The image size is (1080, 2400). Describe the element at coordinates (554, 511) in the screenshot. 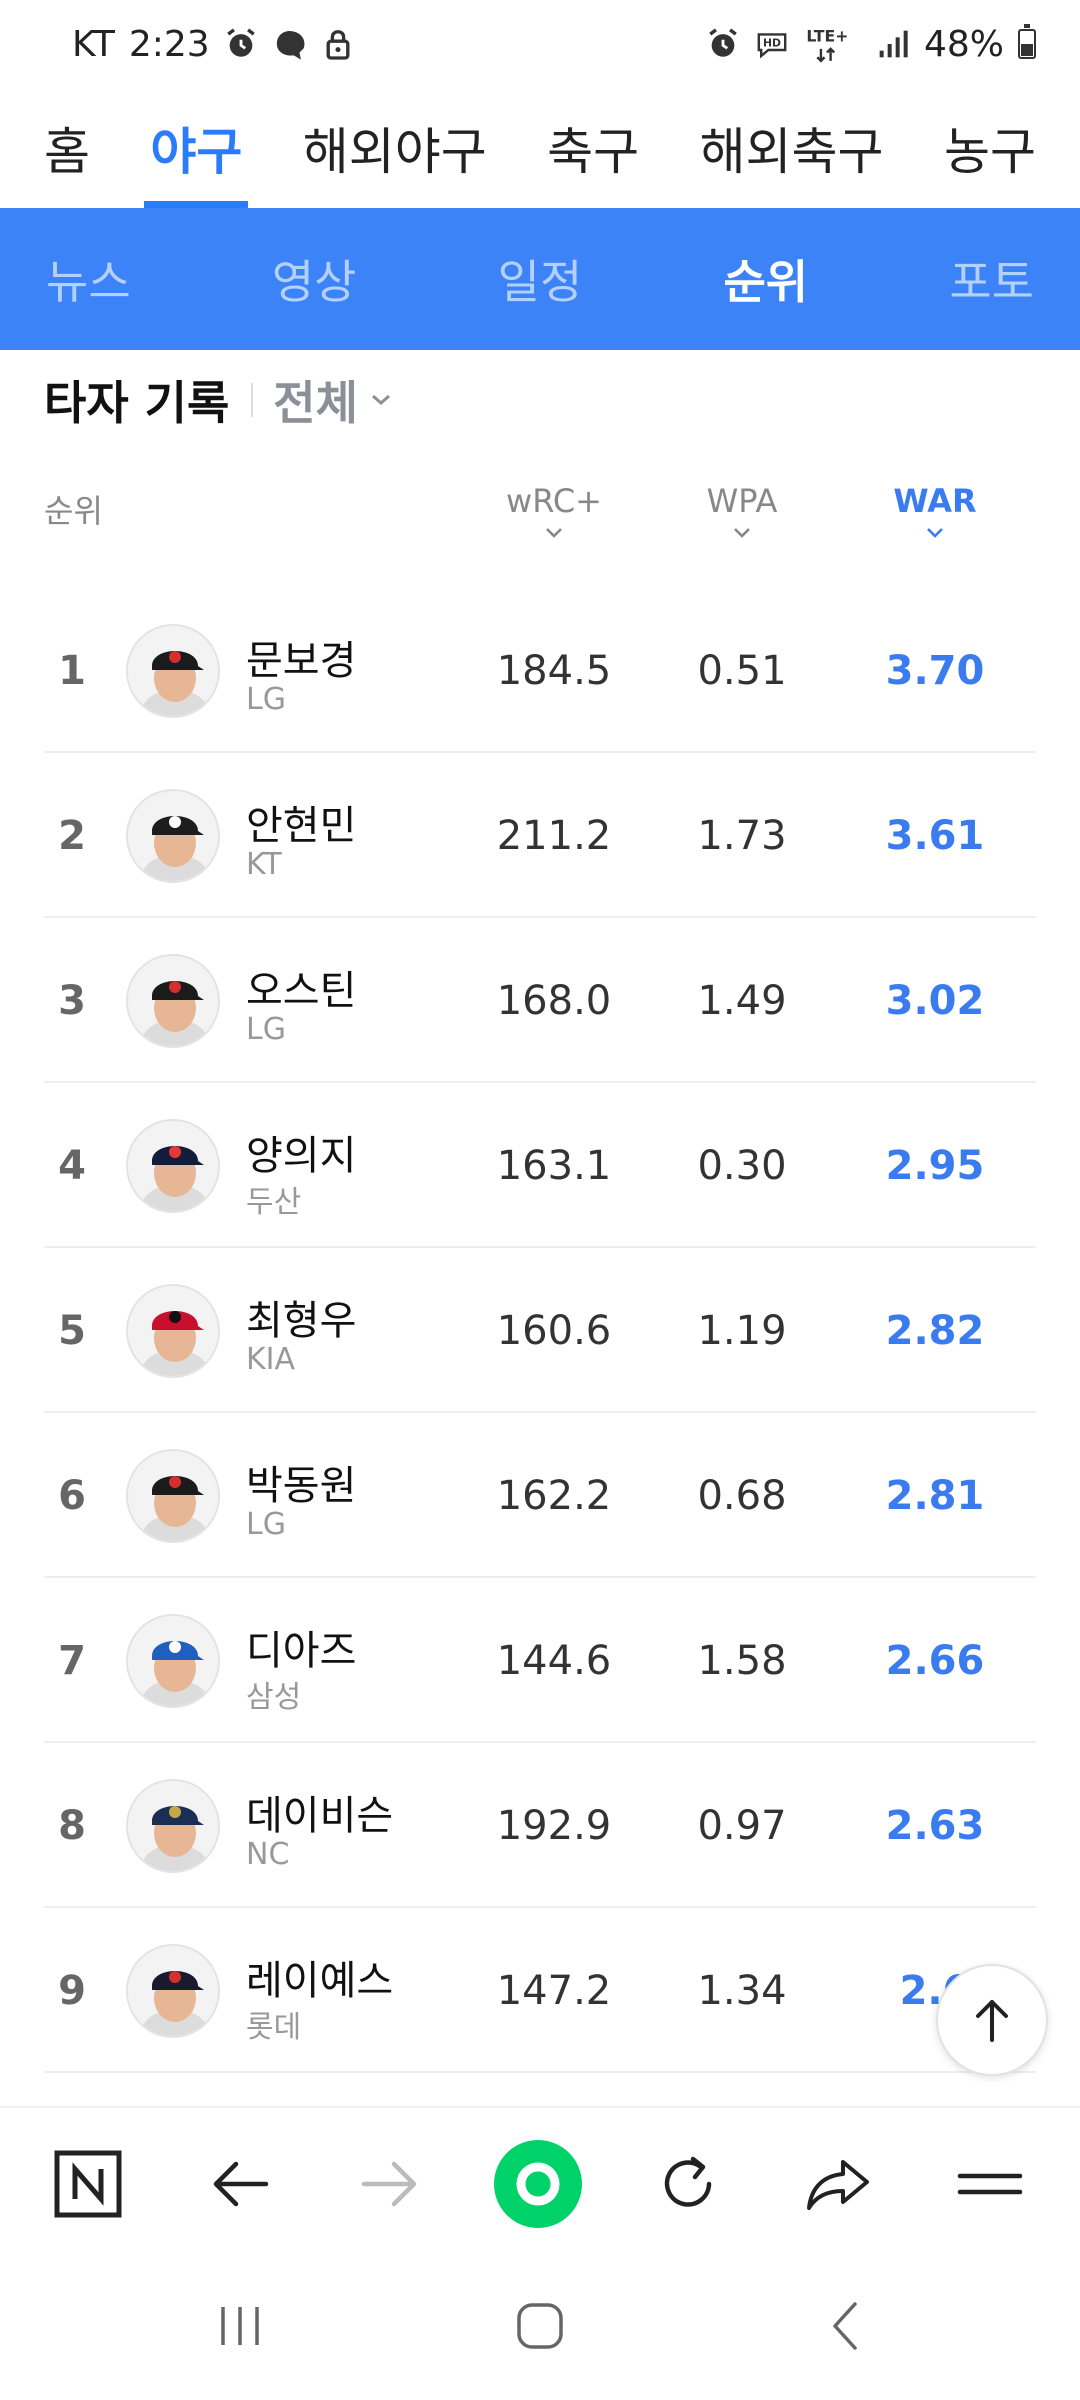

I see `wrc-plus-column-header: wRC+` at that location.